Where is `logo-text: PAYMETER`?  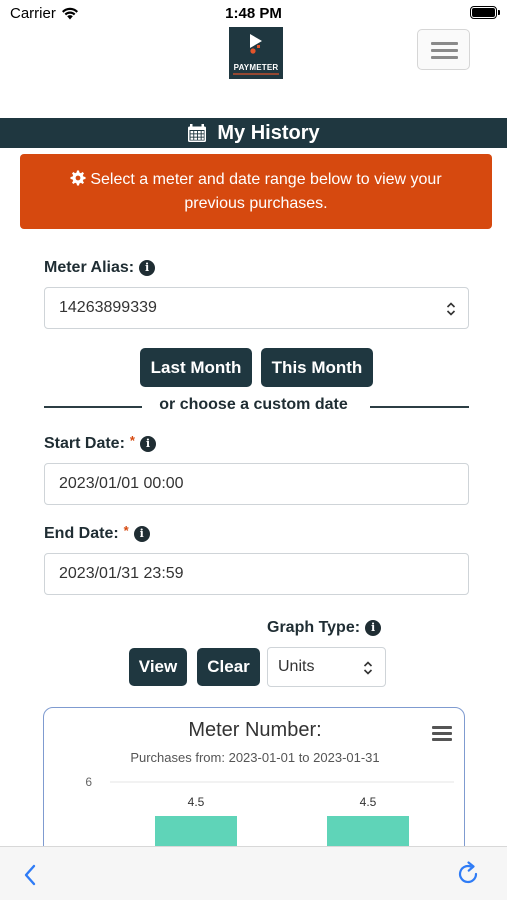 logo-text: PAYMETER is located at coordinates (256, 67).